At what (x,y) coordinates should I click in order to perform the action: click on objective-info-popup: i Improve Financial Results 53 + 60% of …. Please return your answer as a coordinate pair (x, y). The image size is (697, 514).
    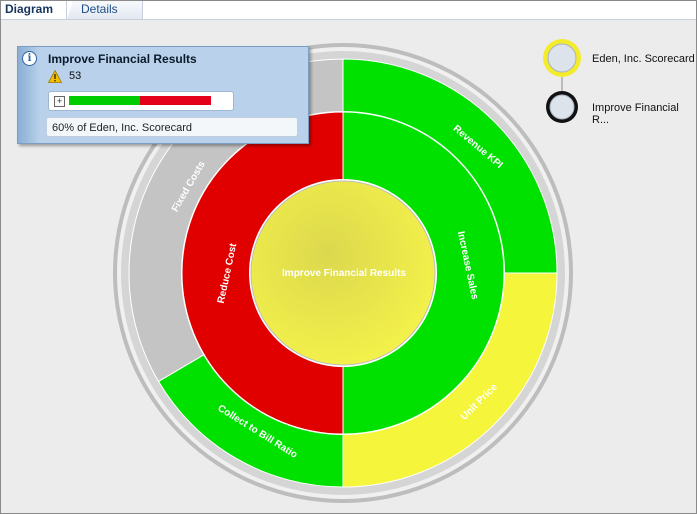
    Looking at the image, I should click on (163, 95).